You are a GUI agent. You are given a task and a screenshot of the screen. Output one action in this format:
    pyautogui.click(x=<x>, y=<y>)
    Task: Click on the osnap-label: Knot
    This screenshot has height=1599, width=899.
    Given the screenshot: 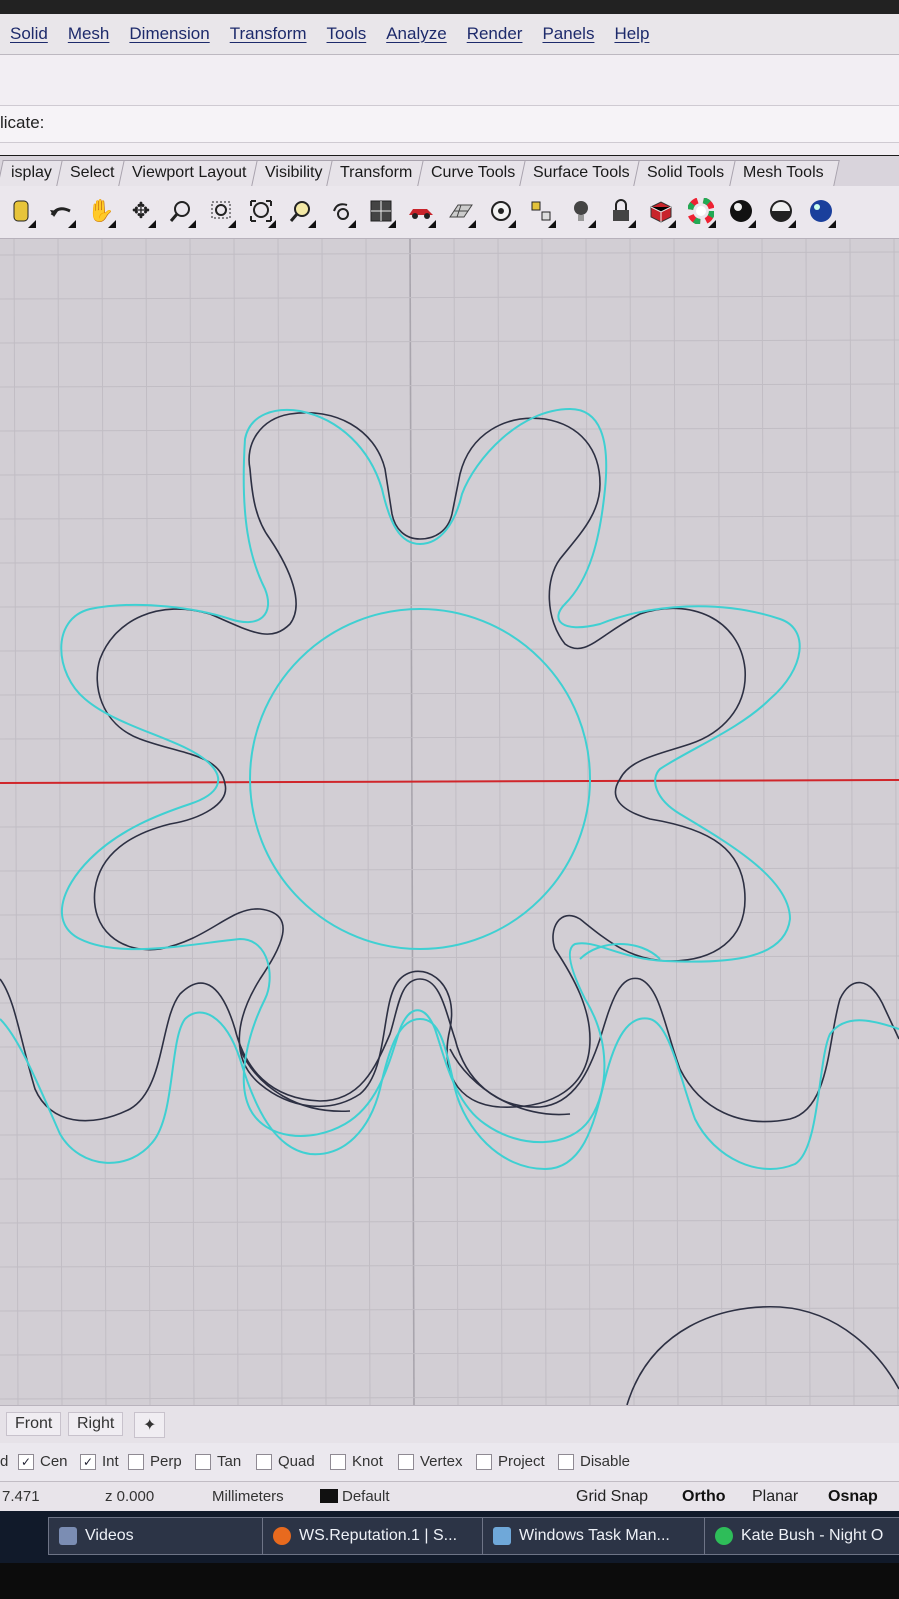 What is the action you would take?
    pyautogui.click(x=367, y=1461)
    